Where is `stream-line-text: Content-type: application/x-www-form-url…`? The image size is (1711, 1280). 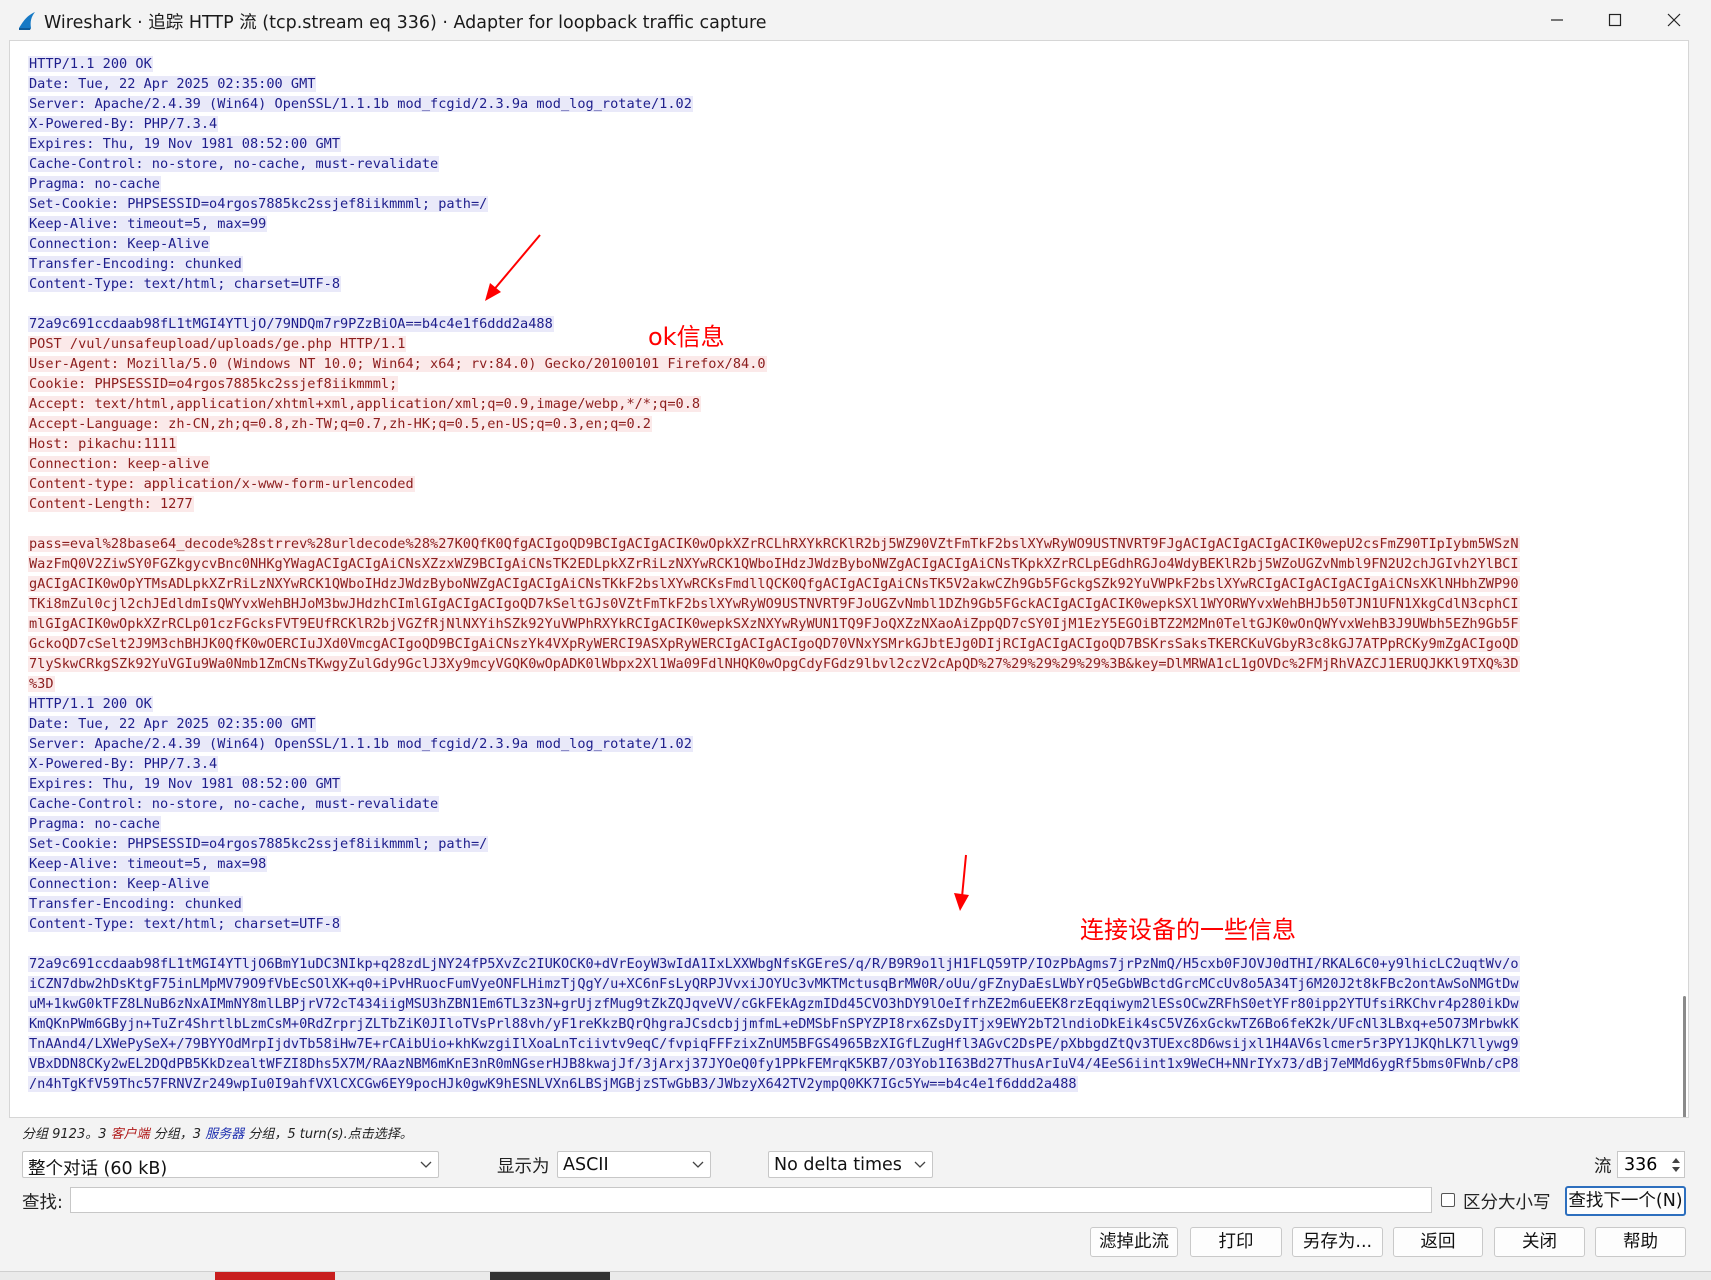 stream-line-text: Content-type: application/x-www-form-url… is located at coordinates (221, 484).